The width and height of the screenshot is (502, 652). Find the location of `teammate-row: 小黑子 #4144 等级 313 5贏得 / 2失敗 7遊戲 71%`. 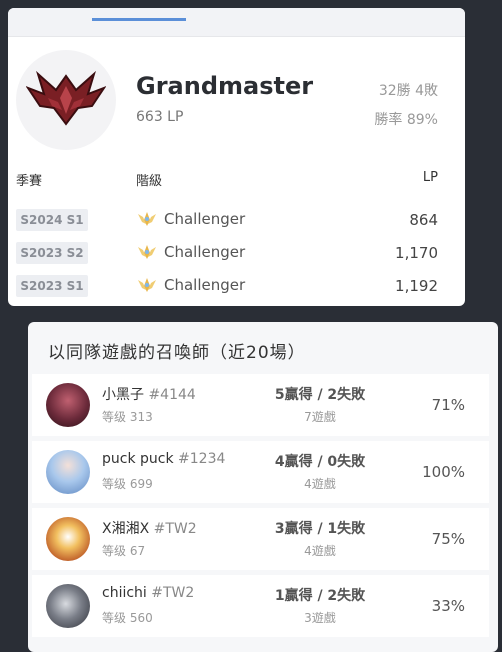

teammate-row: 小黑子 #4144 等级 313 5贏得 / 2失敗 7遊戲 71% is located at coordinates (260, 405).